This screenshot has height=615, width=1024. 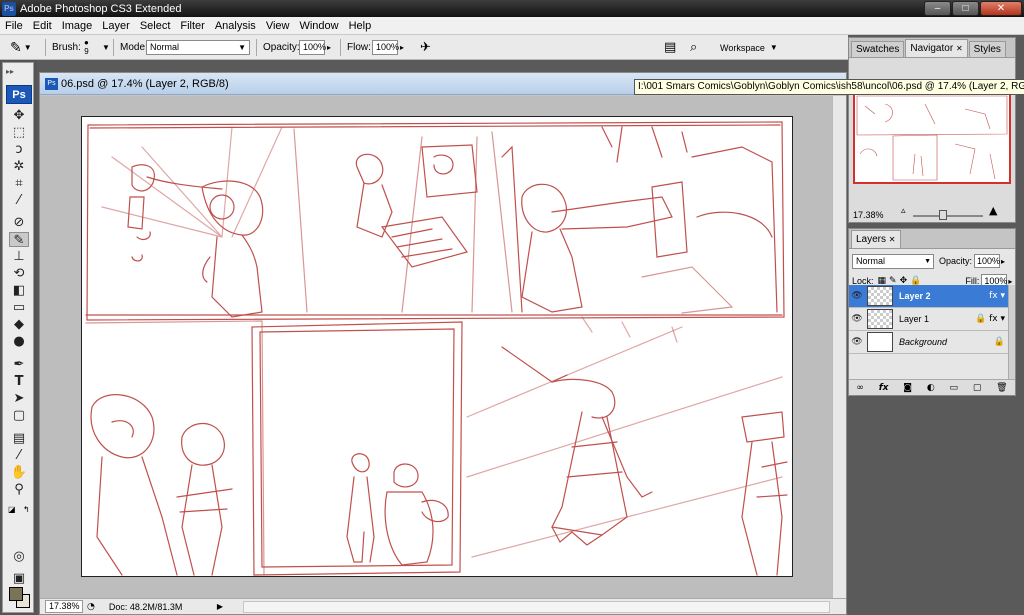 What do you see at coordinates (192, 26) in the screenshot?
I see `menu-filter: Filter` at bounding box center [192, 26].